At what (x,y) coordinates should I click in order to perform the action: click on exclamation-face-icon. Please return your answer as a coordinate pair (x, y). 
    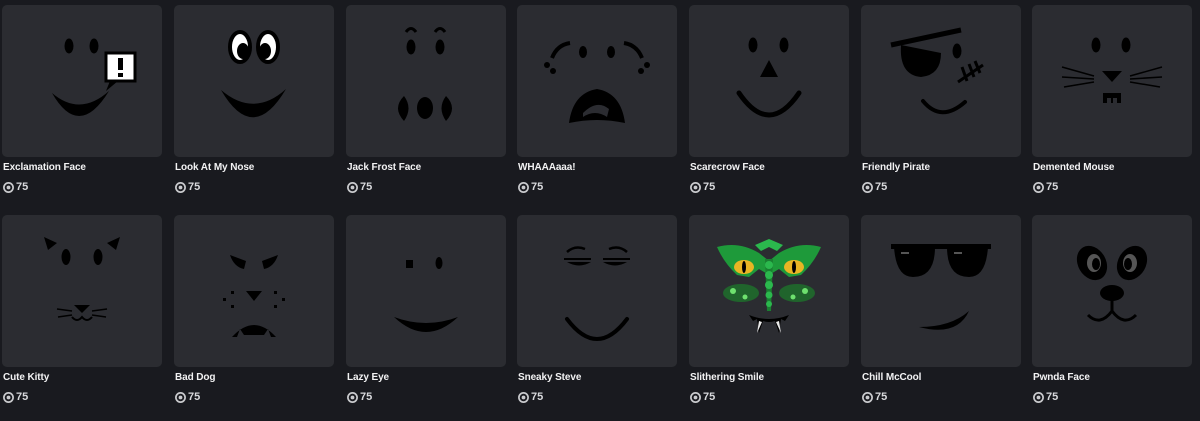
    Looking at the image, I should click on (94, 77).